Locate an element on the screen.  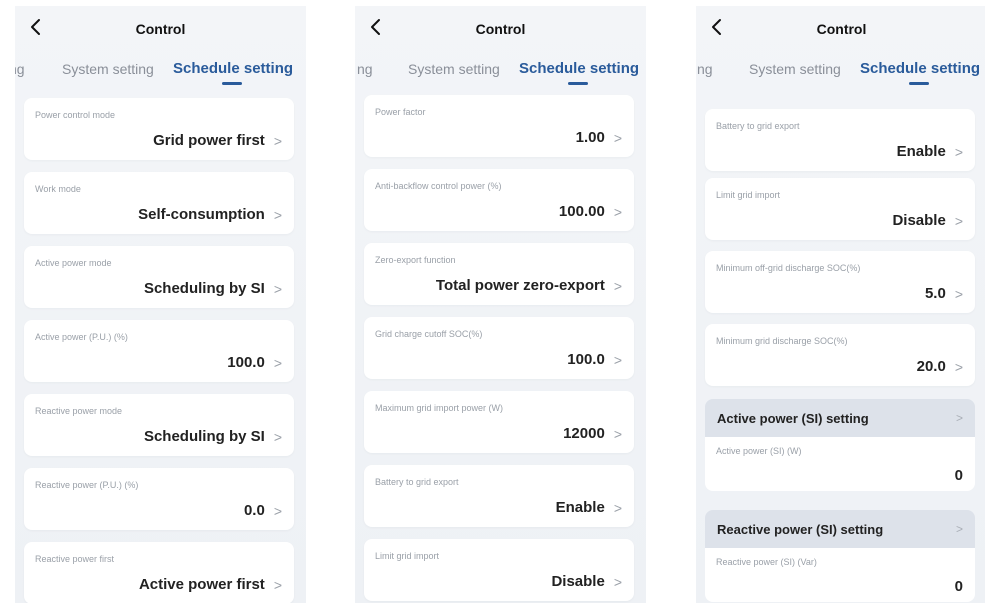
setting-row-reactive-power-first: Reactive power first Active power first > is located at coordinates (159, 572).